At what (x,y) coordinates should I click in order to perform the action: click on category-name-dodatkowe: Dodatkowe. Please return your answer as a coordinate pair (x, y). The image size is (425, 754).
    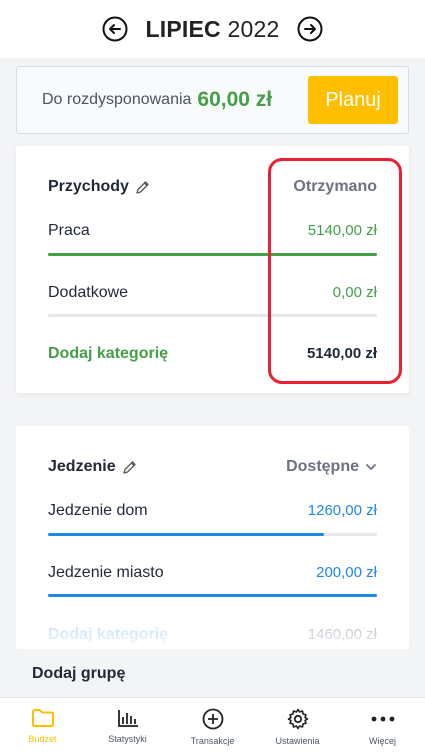
    Looking at the image, I should click on (88, 293).